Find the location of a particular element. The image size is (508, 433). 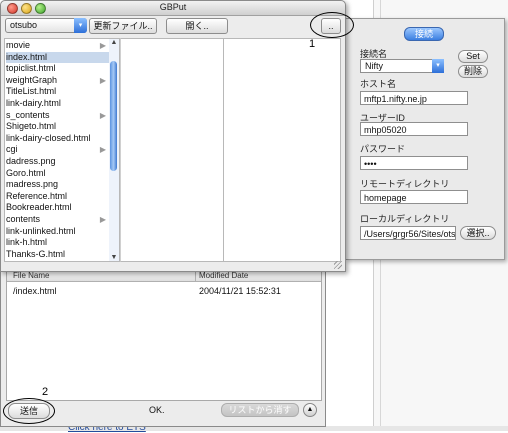

file-name: Goro.html is located at coordinates (26, 172).